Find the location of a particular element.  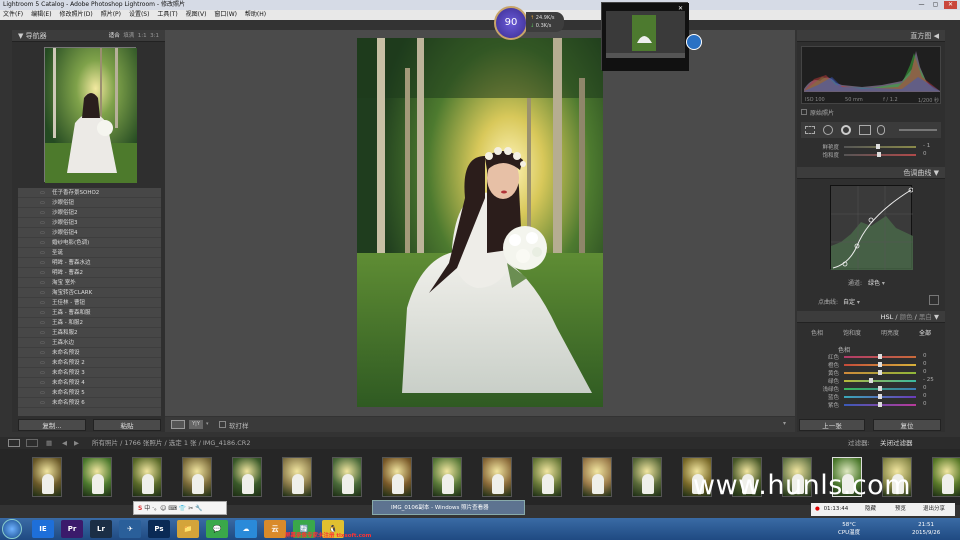

forward-arrow-icon: ▶ is located at coordinates (76, 443).